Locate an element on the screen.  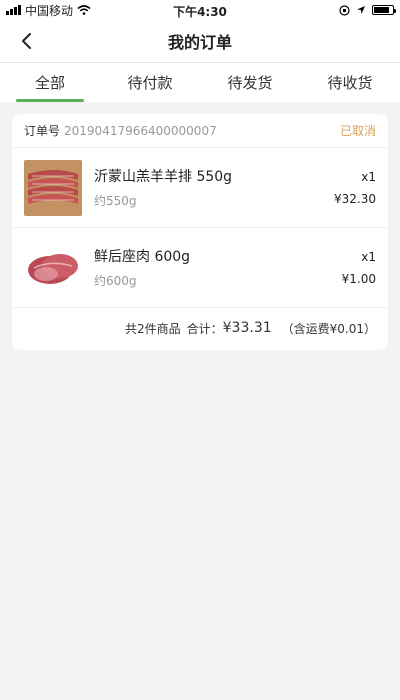
order-item: 沂蒙山羔羊羊排 550g 约550g x1 ¥32.30 is located at coordinates (200, 188).